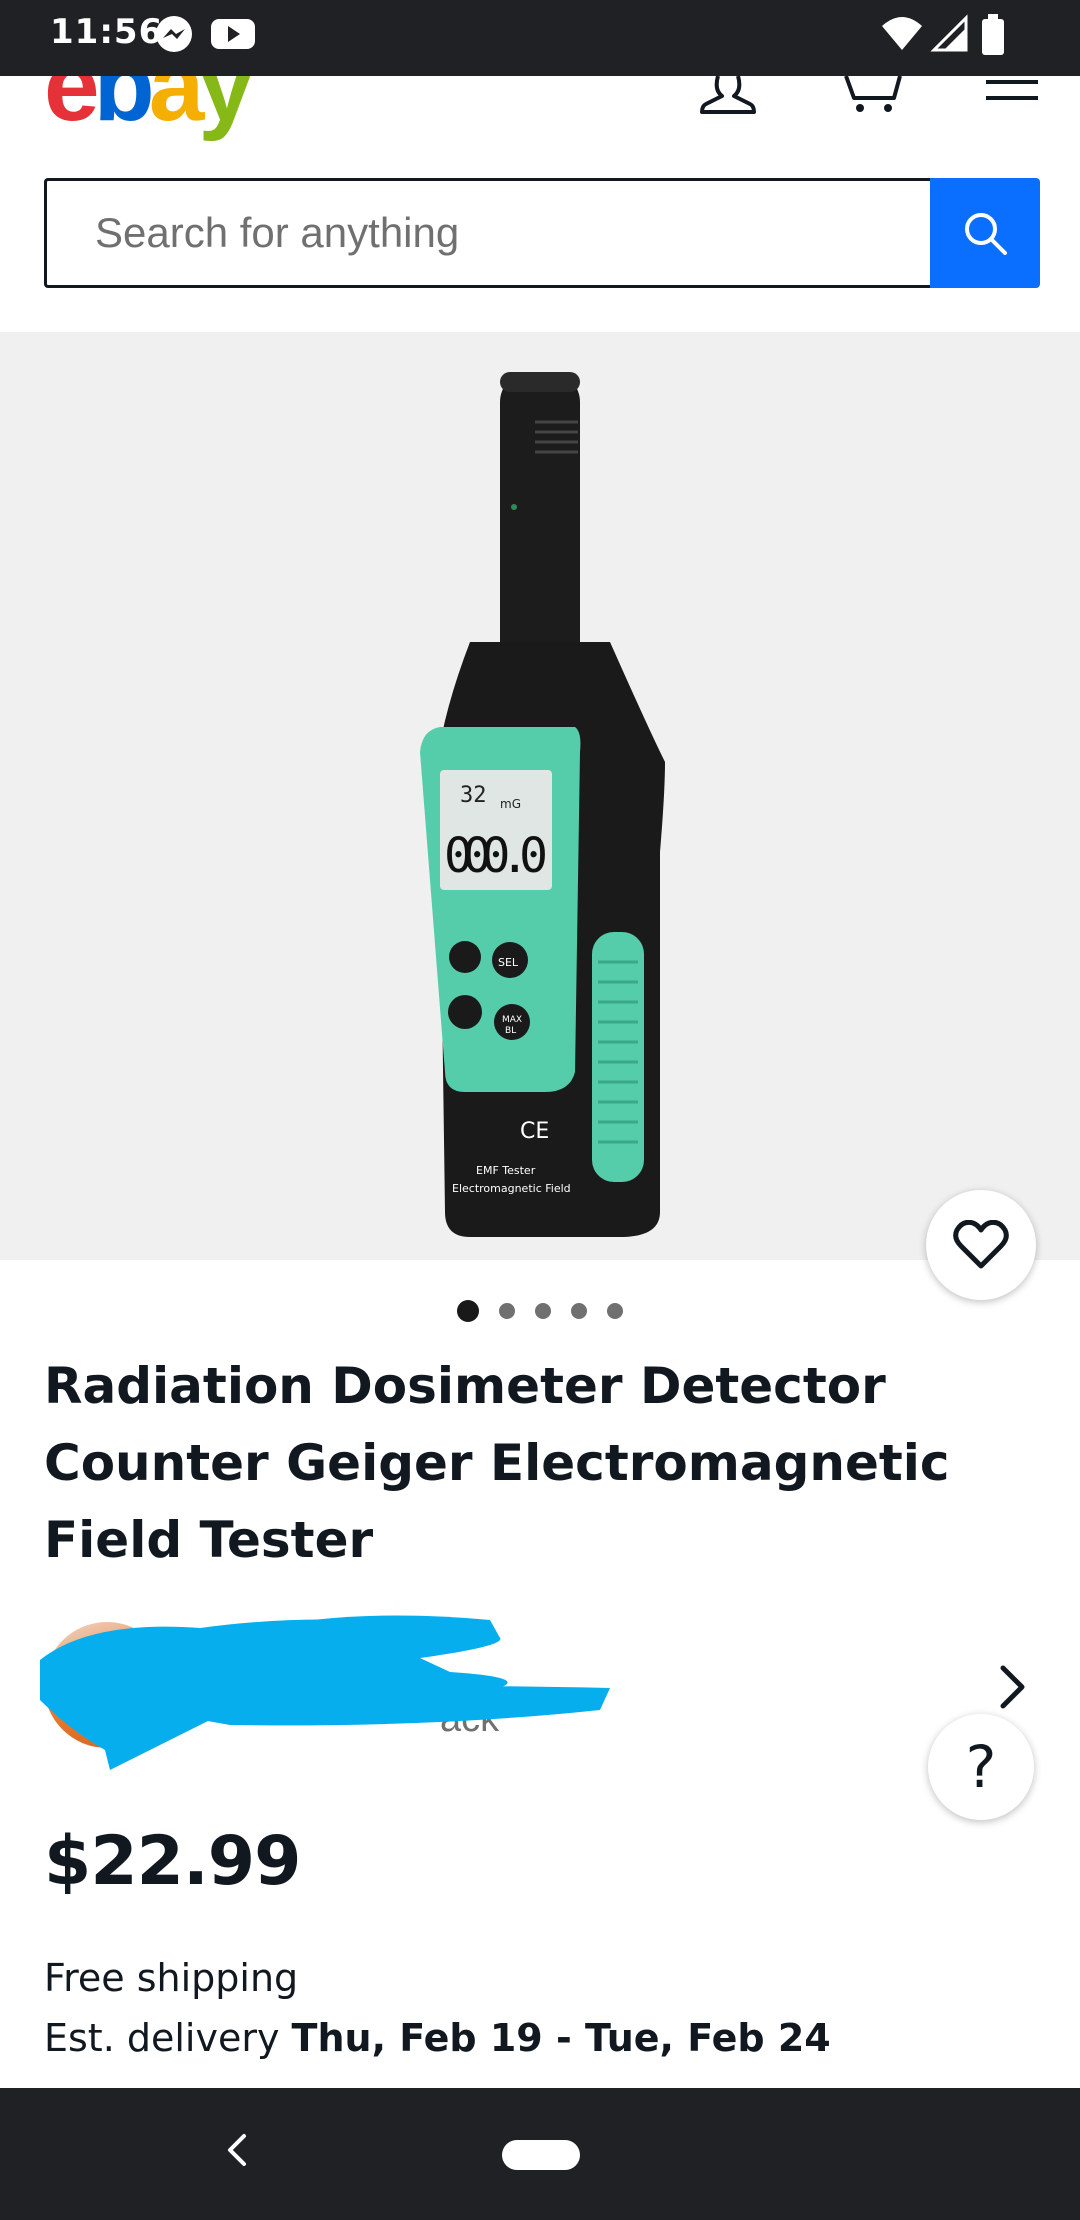  What do you see at coordinates (511, 1188) in the screenshot?
I see `device-label-2: Electromagnetic Field` at bounding box center [511, 1188].